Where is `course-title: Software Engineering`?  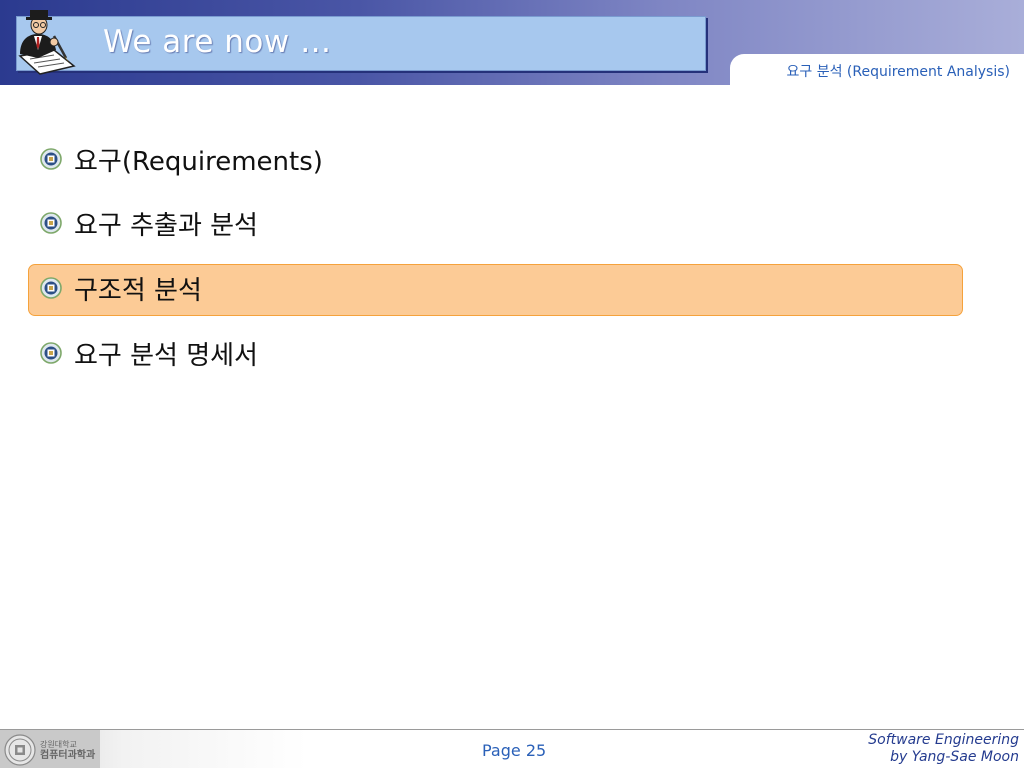 course-title: Software Engineering is located at coordinates (943, 740).